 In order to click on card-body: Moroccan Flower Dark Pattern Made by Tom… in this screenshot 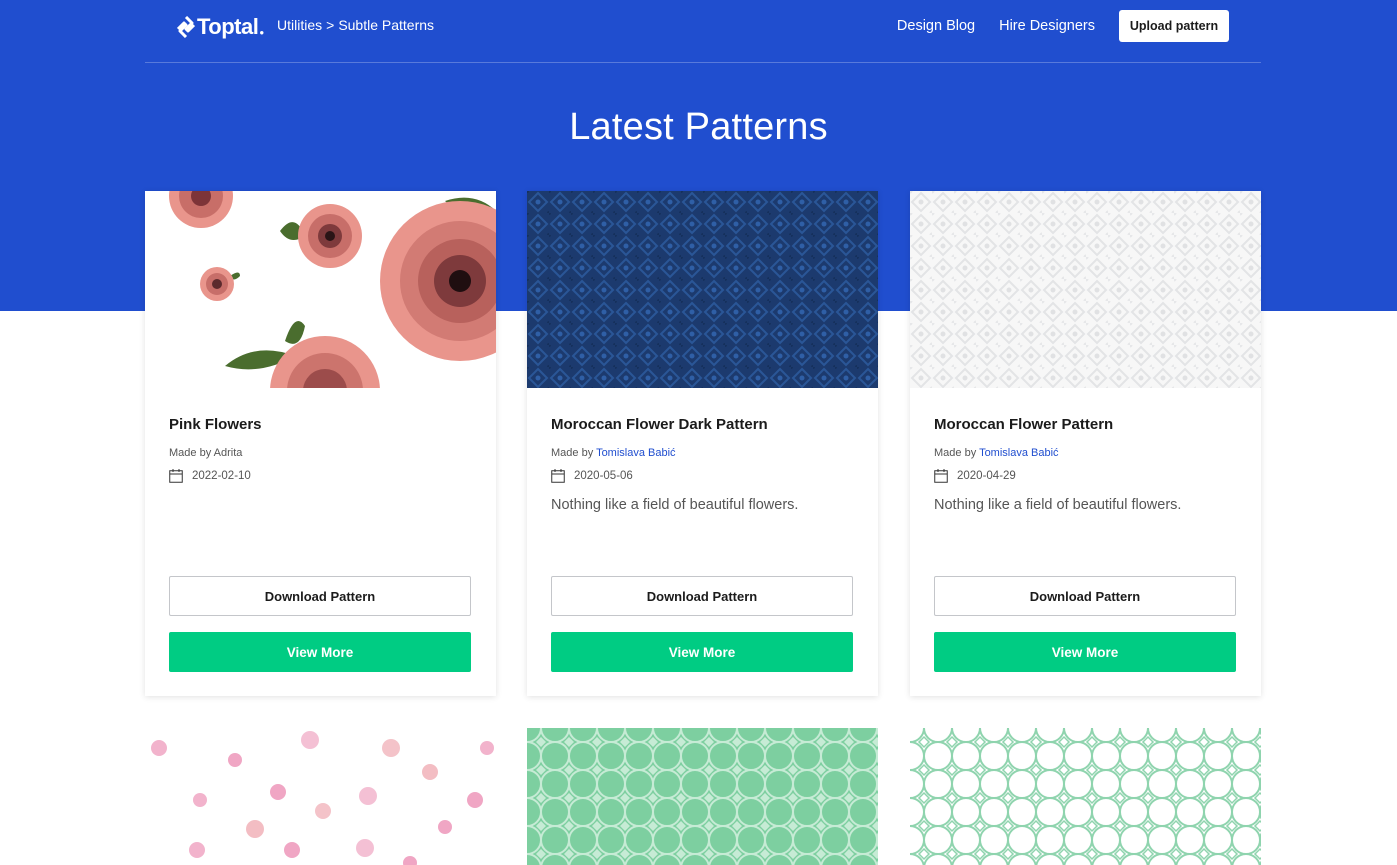, I will do `click(702, 542)`.